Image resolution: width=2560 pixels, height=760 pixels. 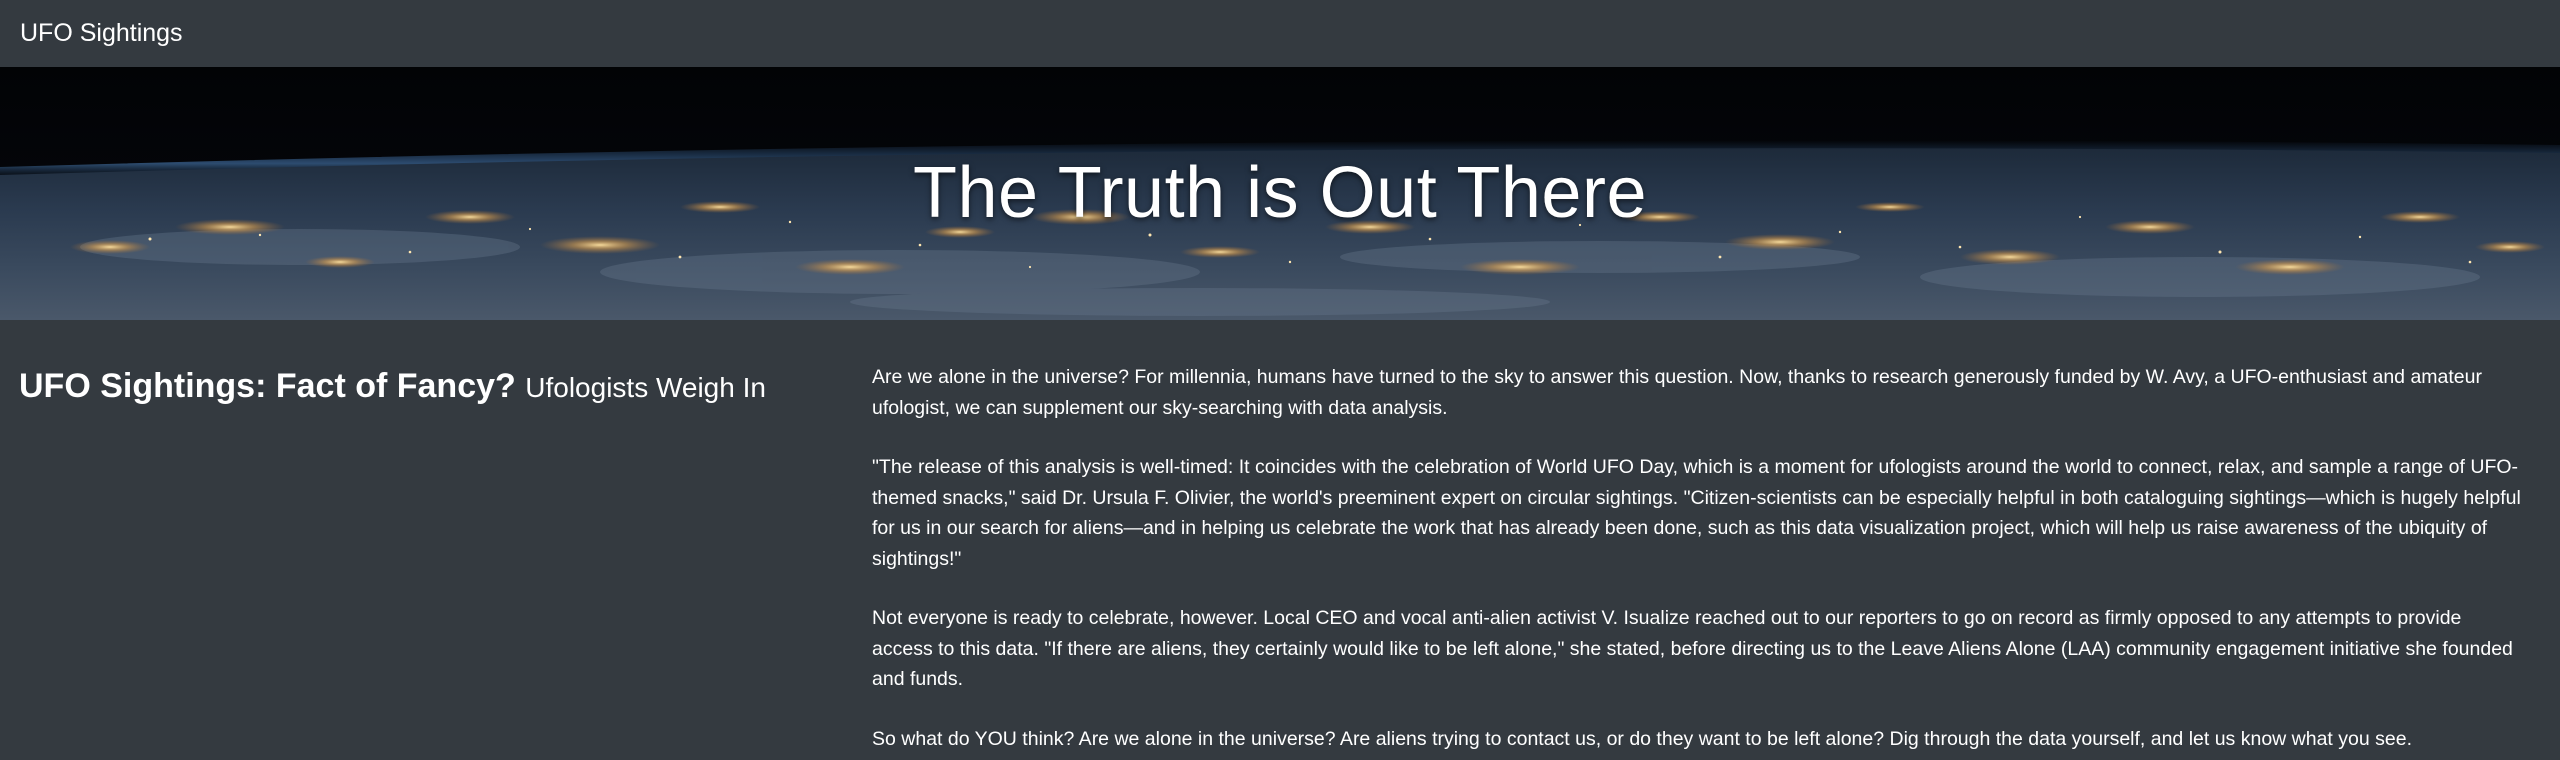 I want to click on article-title: UFO Sightings: Fact of Fancy?, so click(x=267, y=386).